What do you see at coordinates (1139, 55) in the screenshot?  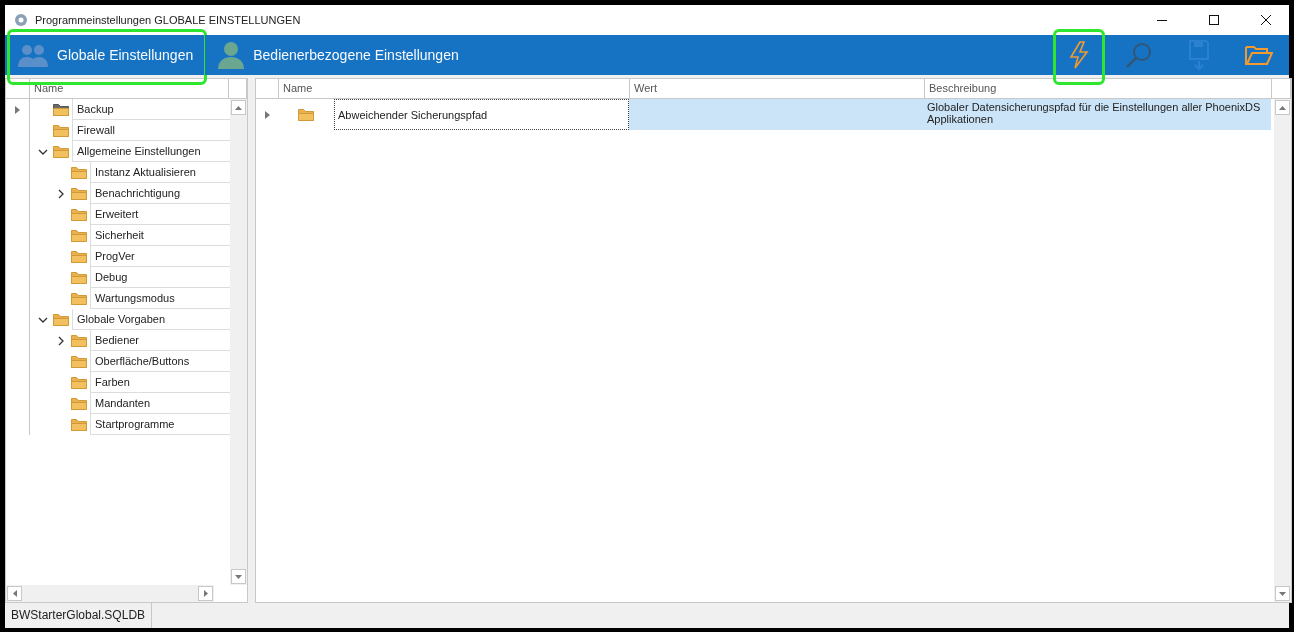 I see `search-icon` at bounding box center [1139, 55].